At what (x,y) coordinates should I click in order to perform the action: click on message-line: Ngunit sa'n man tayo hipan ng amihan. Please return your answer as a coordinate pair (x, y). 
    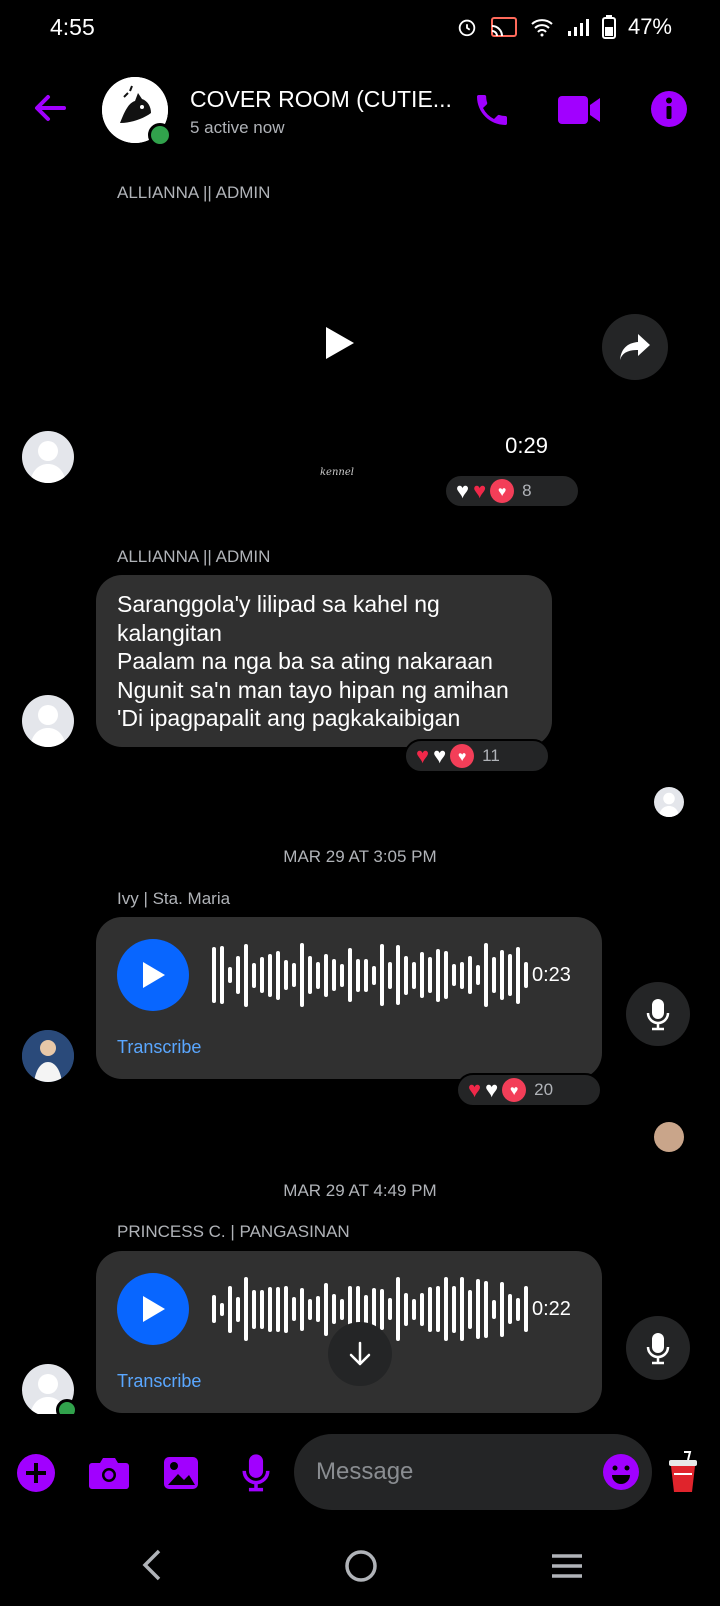
    Looking at the image, I should click on (313, 689).